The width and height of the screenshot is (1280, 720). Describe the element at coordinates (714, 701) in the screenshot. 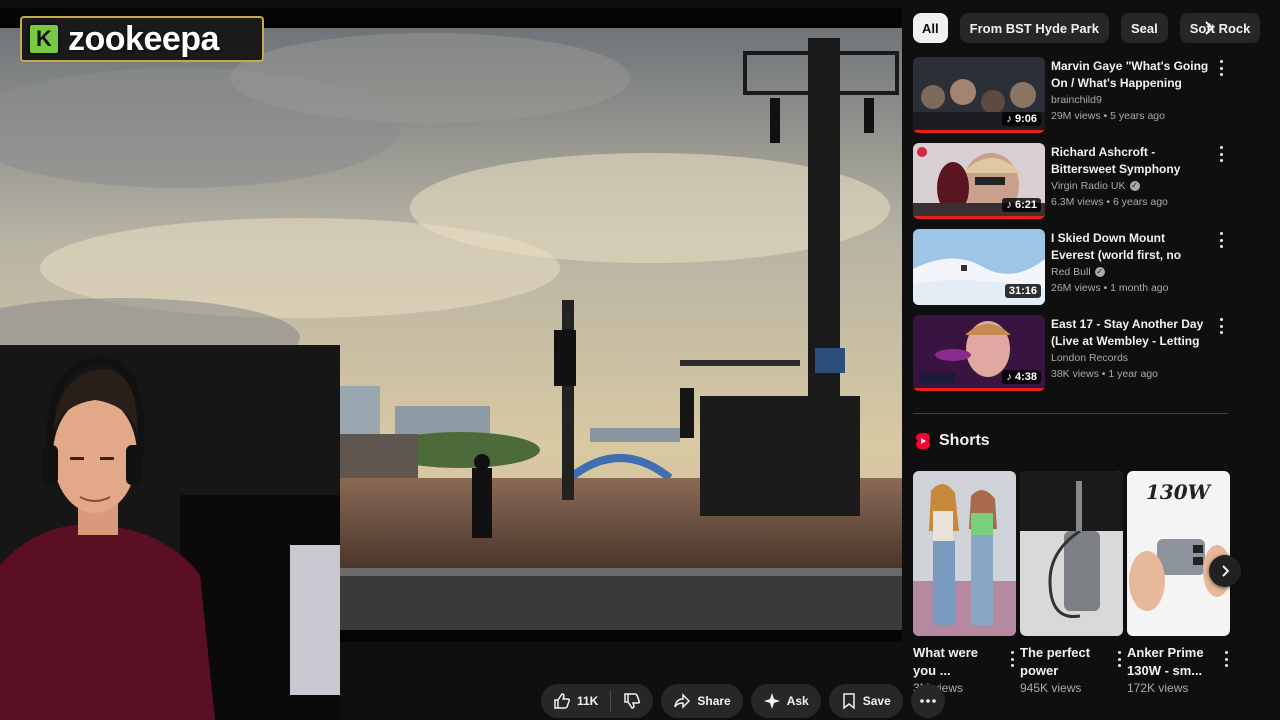

I see `share-label: Share` at that location.